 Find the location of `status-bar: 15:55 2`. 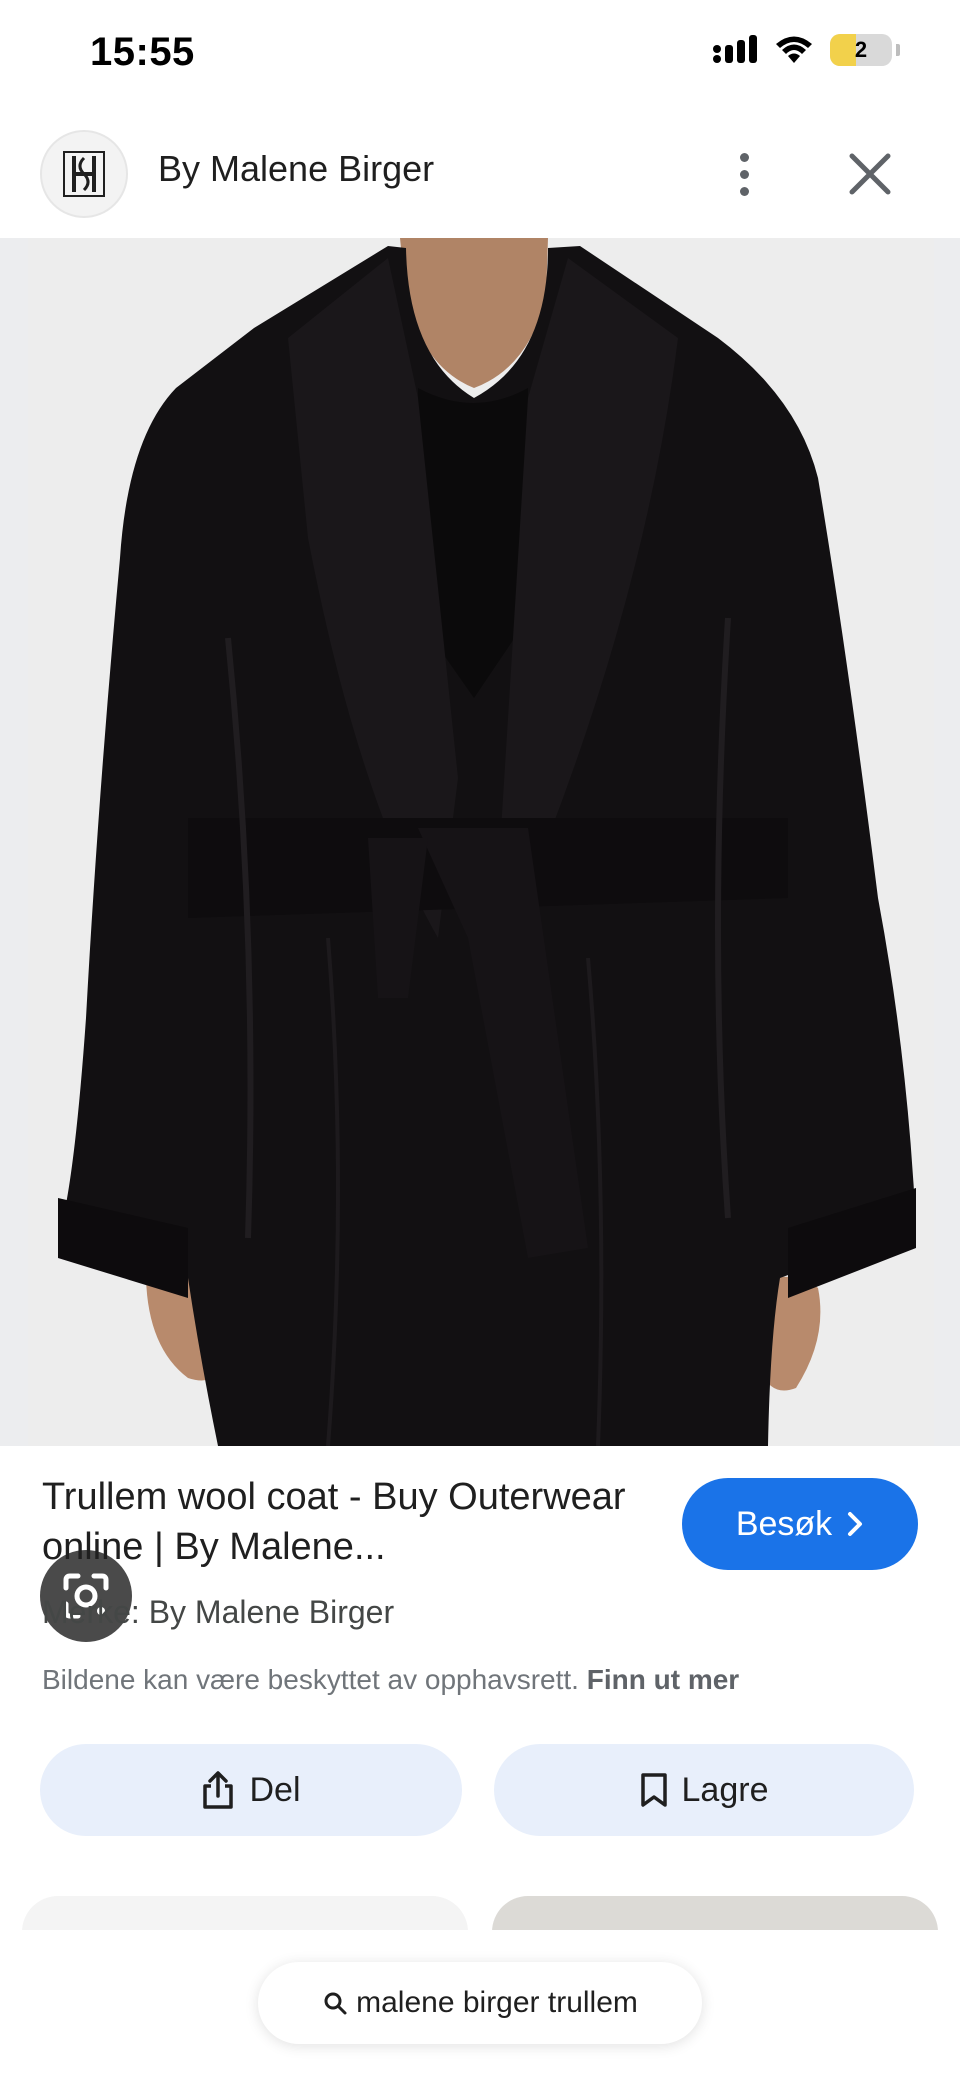

status-bar: 15:55 2 is located at coordinates (480, 55).